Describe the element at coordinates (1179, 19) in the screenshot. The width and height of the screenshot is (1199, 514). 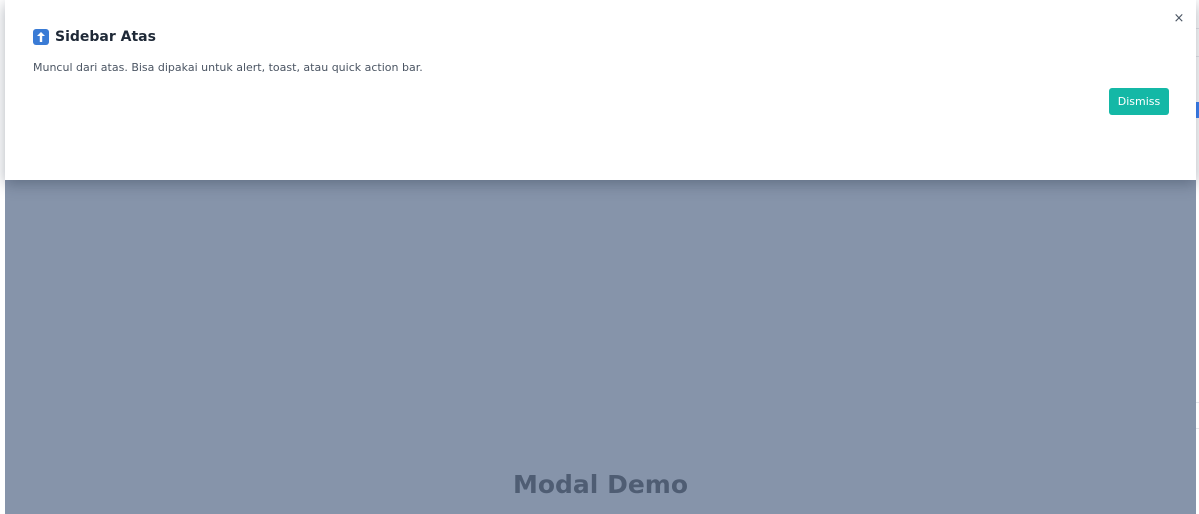
I see `close-button: ×` at that location.